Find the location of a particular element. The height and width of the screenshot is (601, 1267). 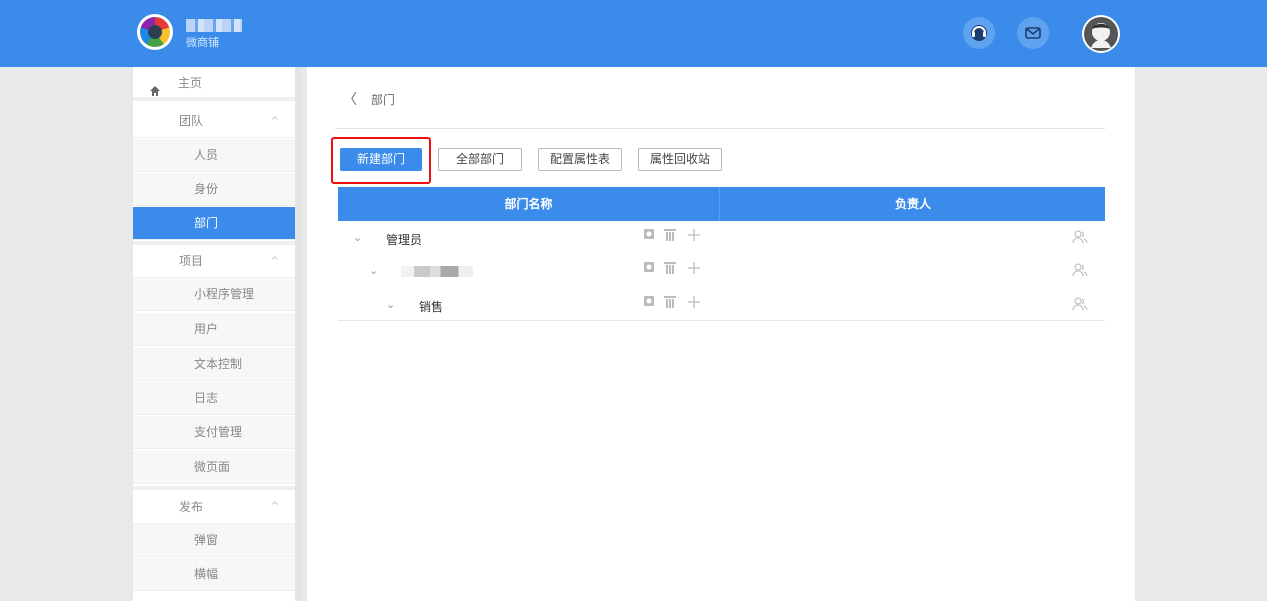

support-icon is located at coordinates (979, 33).